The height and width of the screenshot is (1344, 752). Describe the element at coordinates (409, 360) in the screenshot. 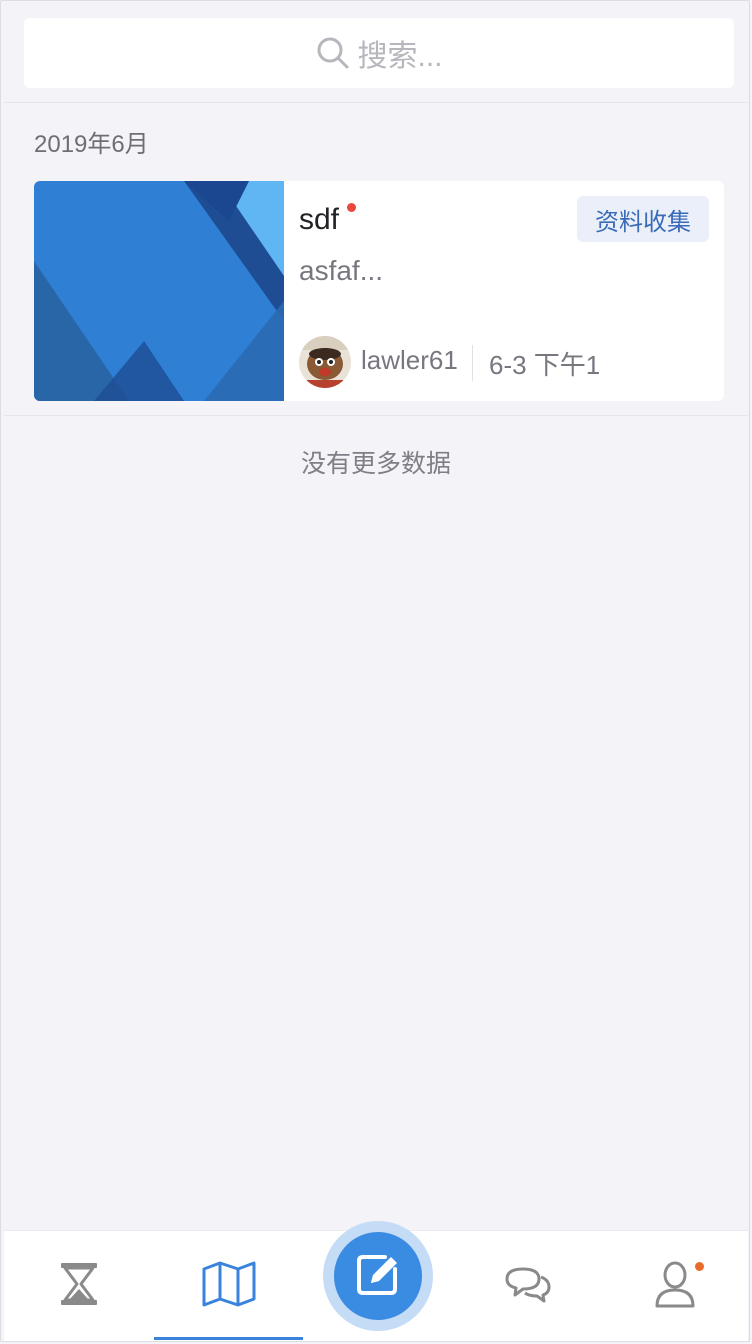

I see `author-name: lawler61` at that location.